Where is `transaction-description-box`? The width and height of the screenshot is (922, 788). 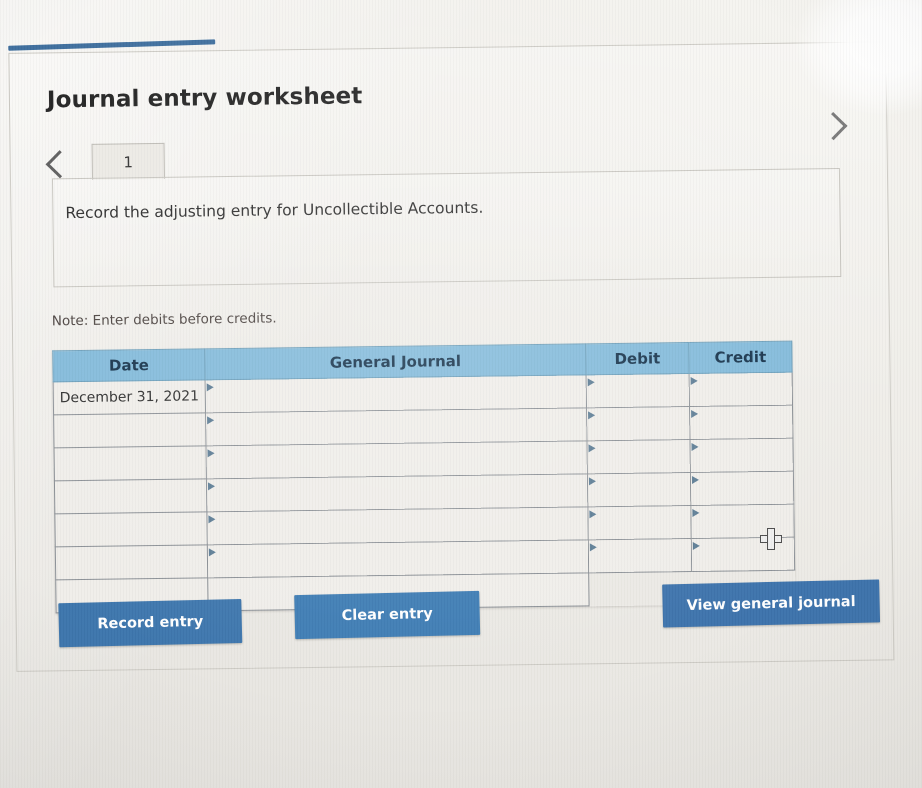 transaction-description-box is located at coordinates (446, 228).